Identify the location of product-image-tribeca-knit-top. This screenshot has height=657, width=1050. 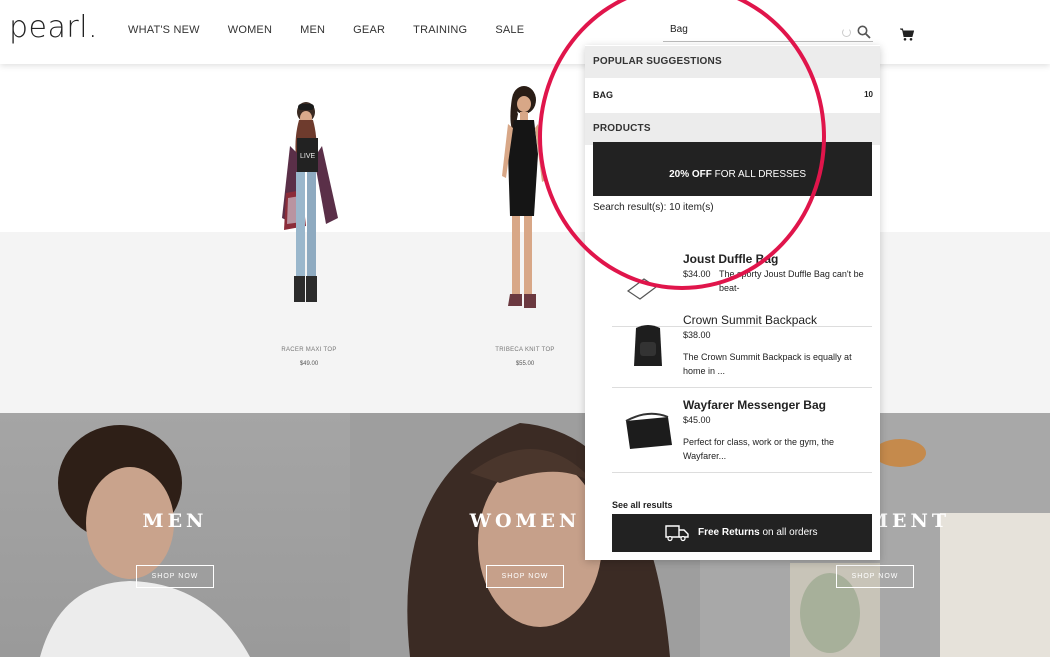
(529, 200).